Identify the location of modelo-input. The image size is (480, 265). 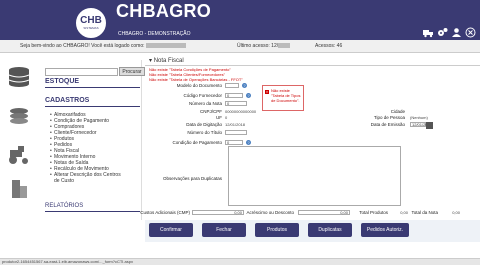
(232, 85).